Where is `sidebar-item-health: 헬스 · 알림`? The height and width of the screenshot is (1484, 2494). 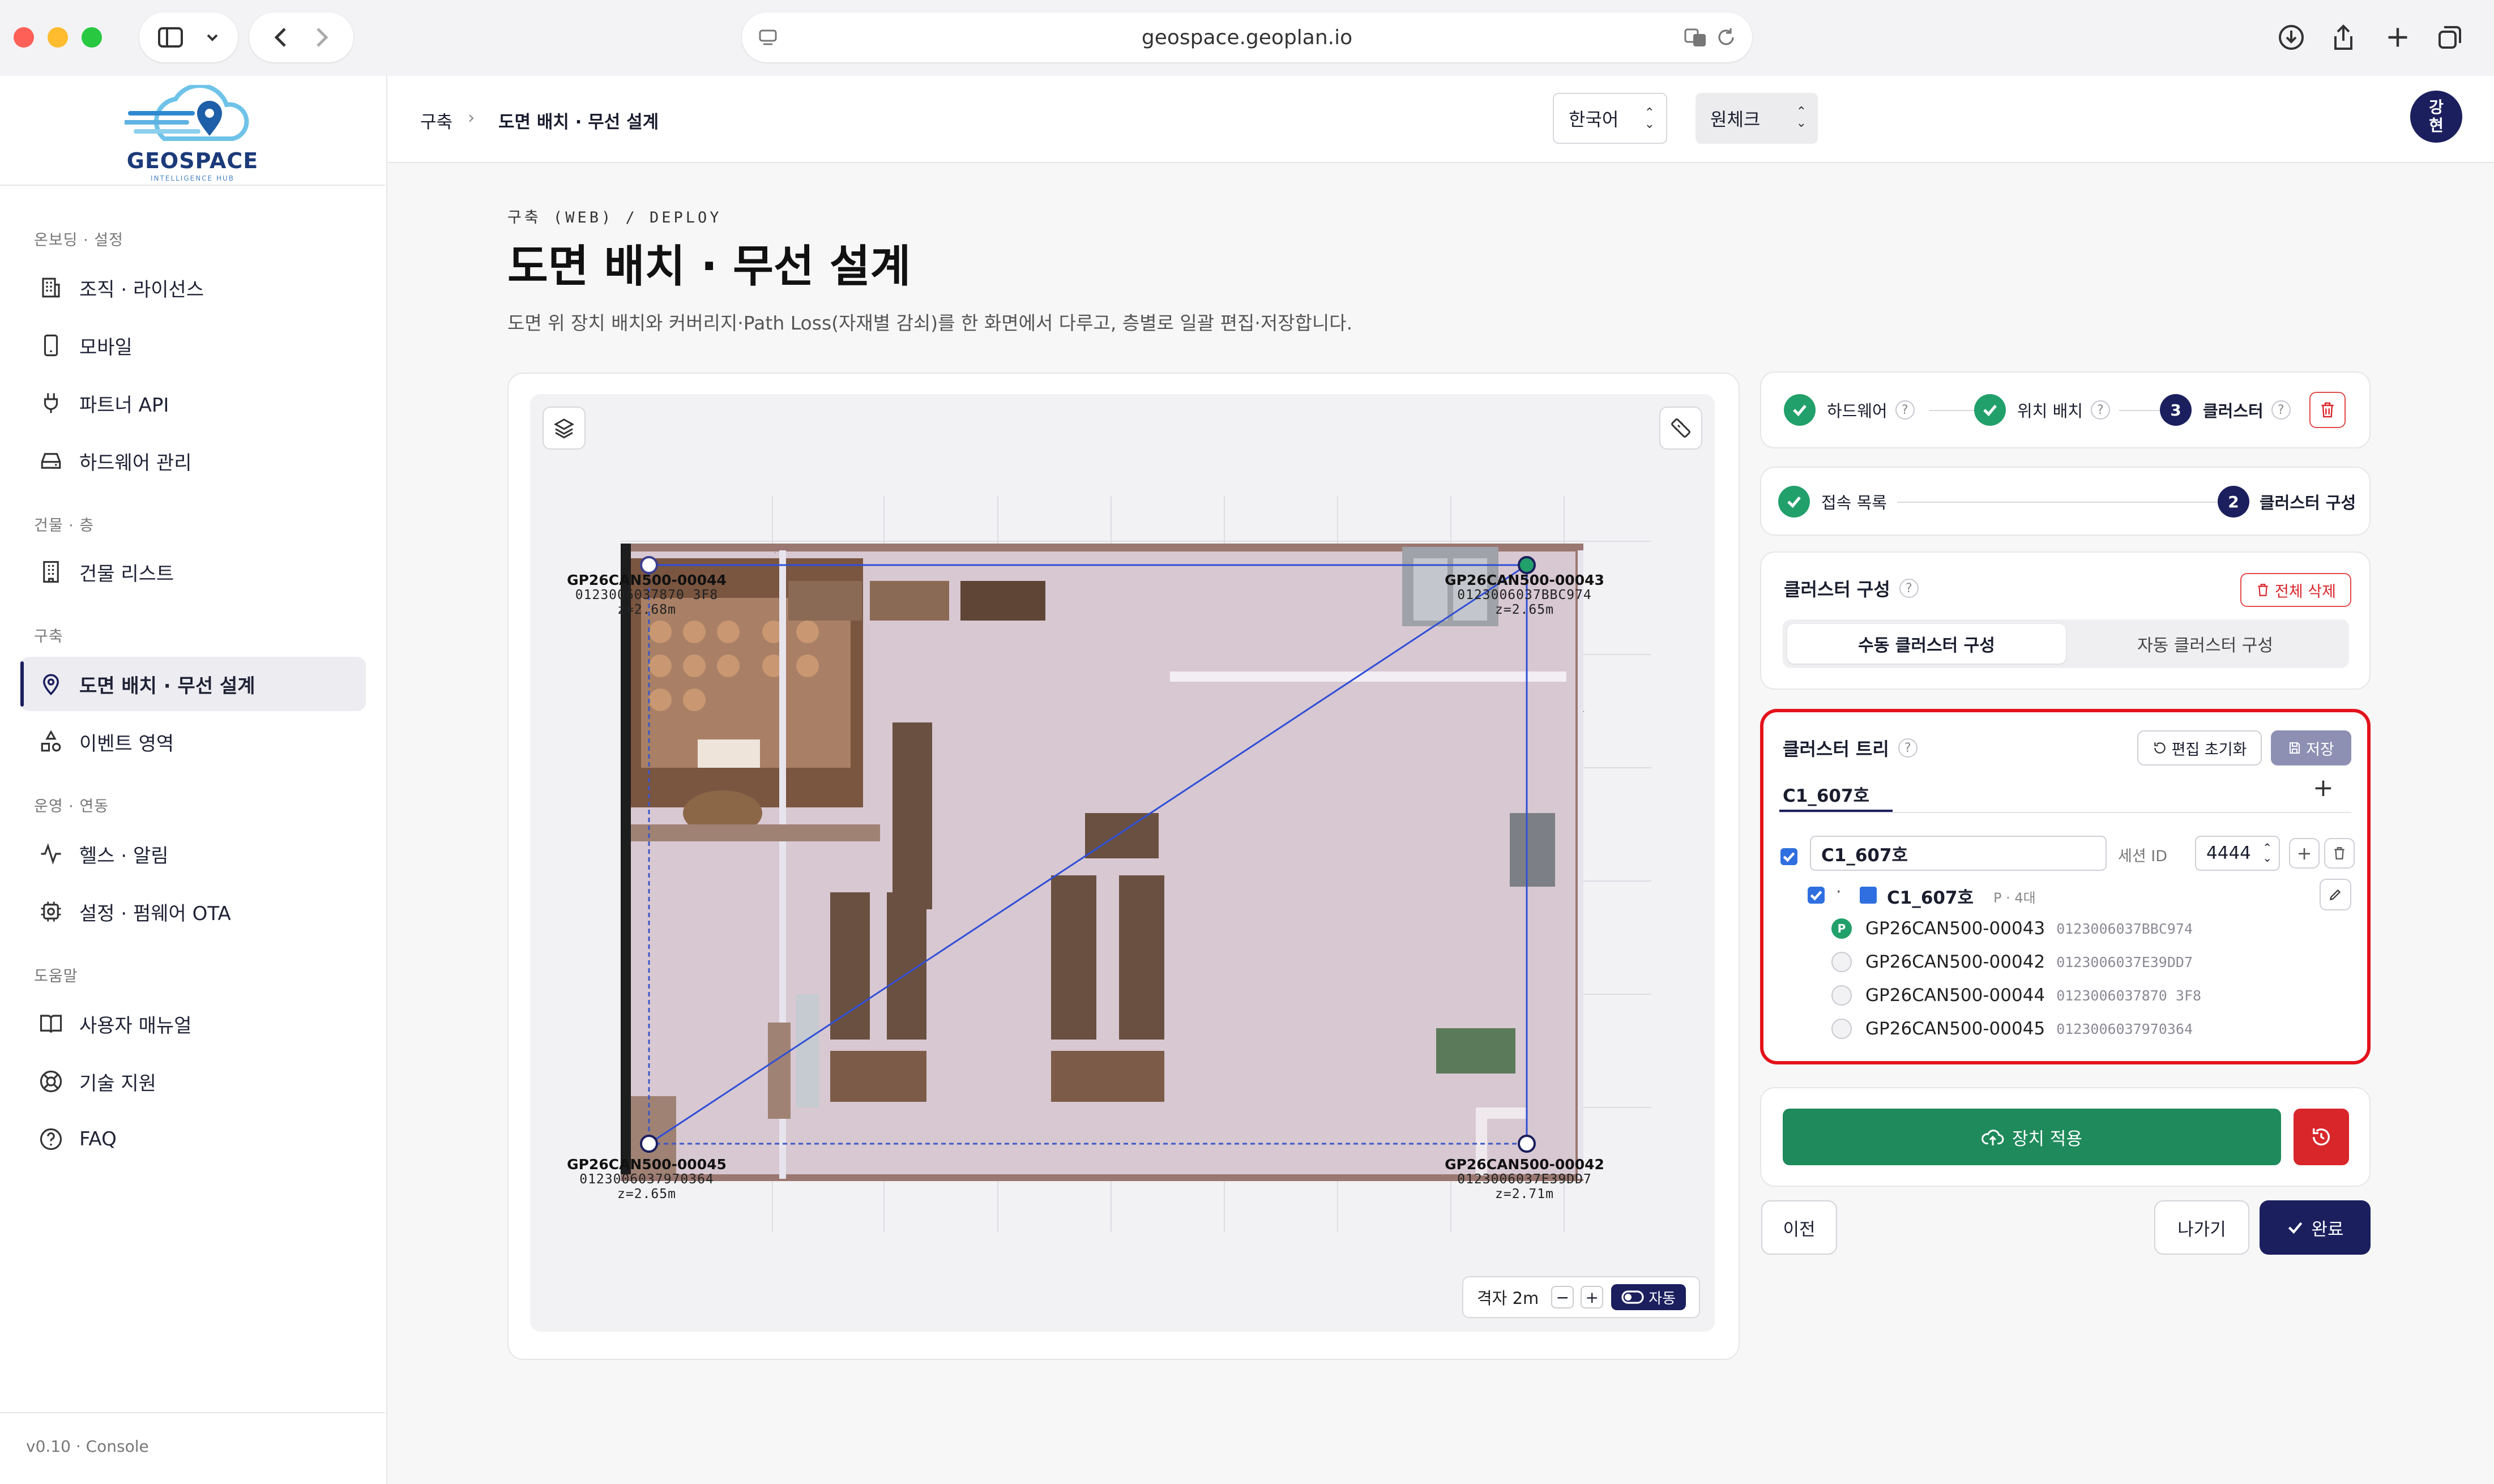 sidebar-item-health: 헬스 · 알림 is located at coordinates (193, 854).